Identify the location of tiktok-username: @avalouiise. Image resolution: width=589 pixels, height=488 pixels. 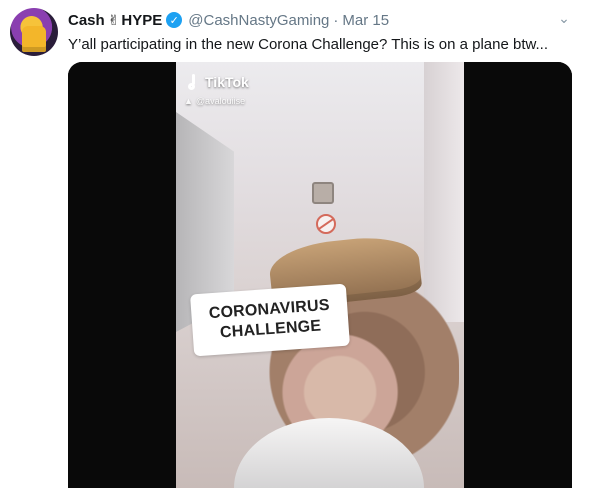
(220, 101).